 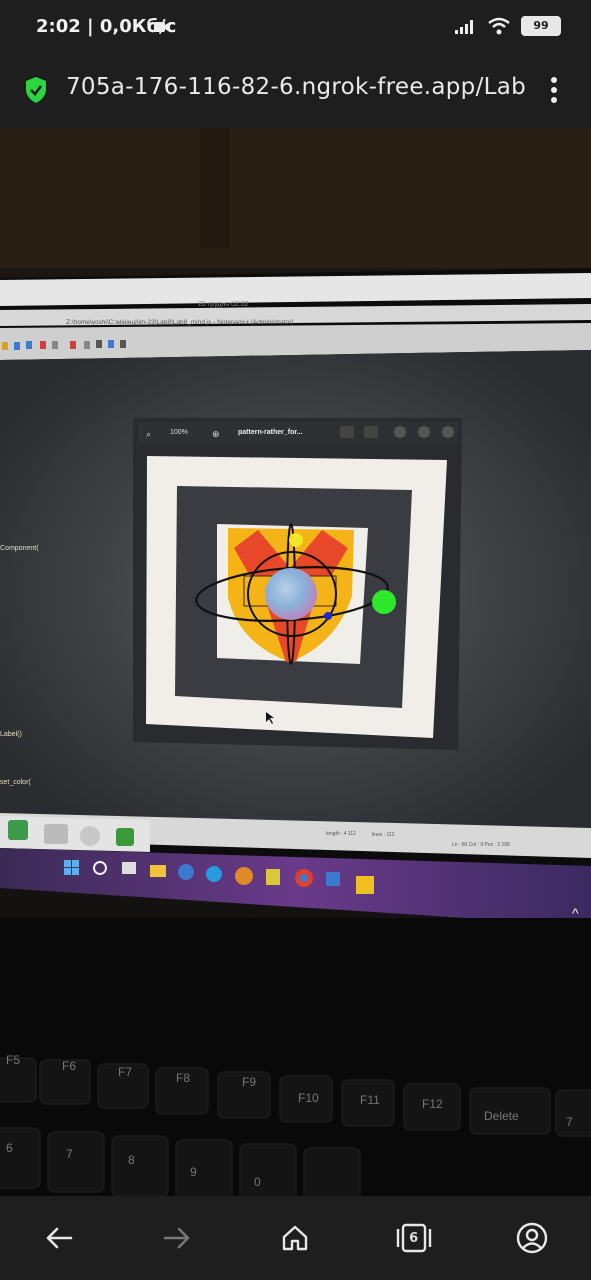 I want to click on back-button, so click(x=59, y=1238).